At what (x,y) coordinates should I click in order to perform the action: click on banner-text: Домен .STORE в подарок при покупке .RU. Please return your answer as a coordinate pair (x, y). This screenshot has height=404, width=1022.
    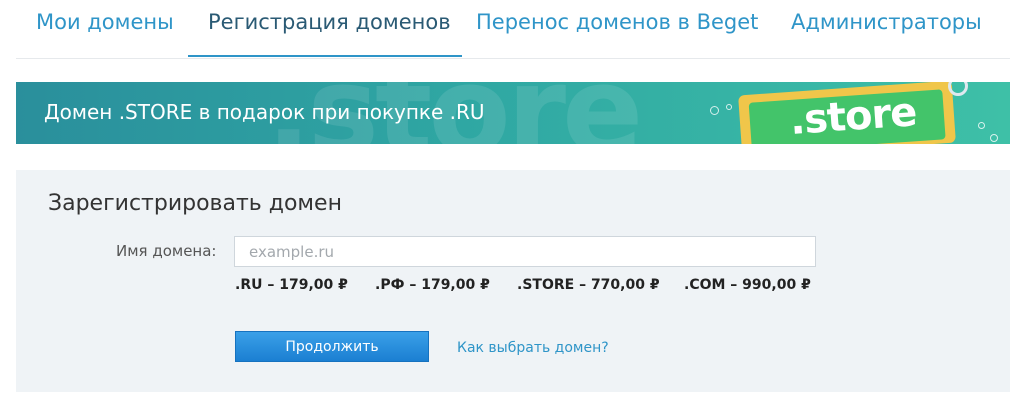
    Looking at the image, I should click on (264, 112).